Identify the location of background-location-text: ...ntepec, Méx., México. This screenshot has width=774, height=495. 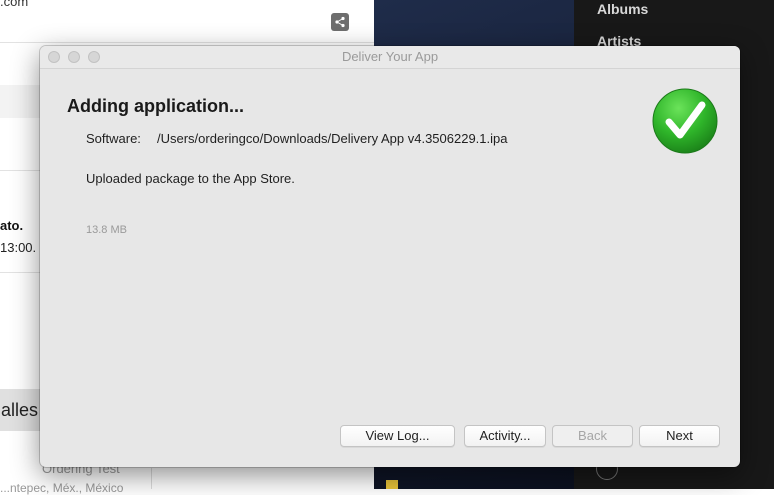
(62, 488).